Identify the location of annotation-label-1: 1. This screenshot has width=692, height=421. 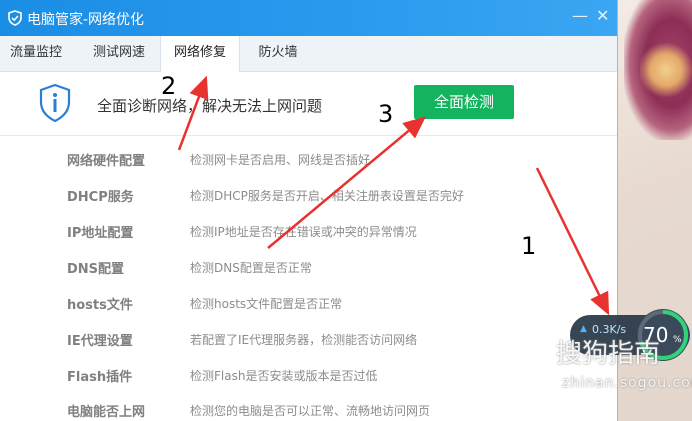
(529, 246).